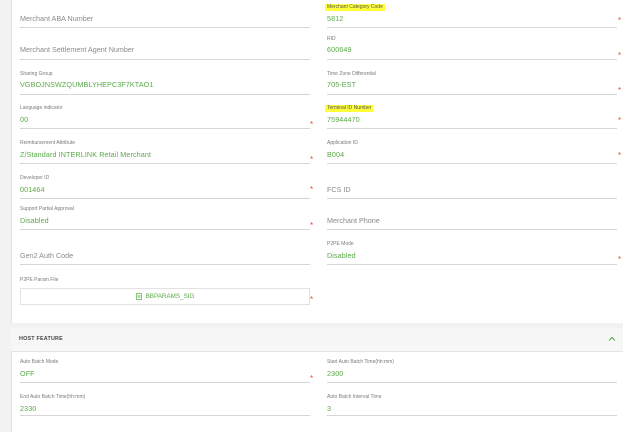  What do you see at coordinates (317, 340) in the screenshot?
I see `host-feature-header: HOST FEATURE` at bounding box center [317, 340].